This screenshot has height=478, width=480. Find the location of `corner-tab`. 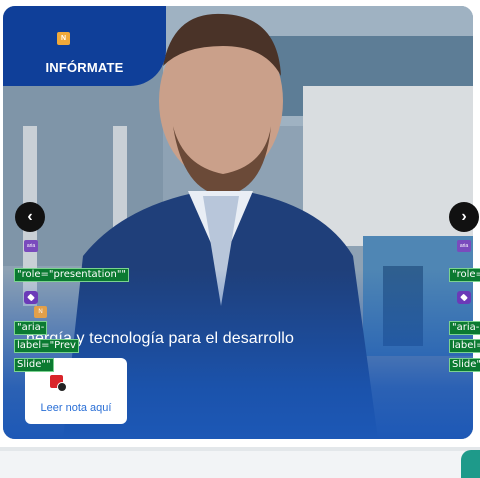

corner-tab is located at coordinates (470, 464).